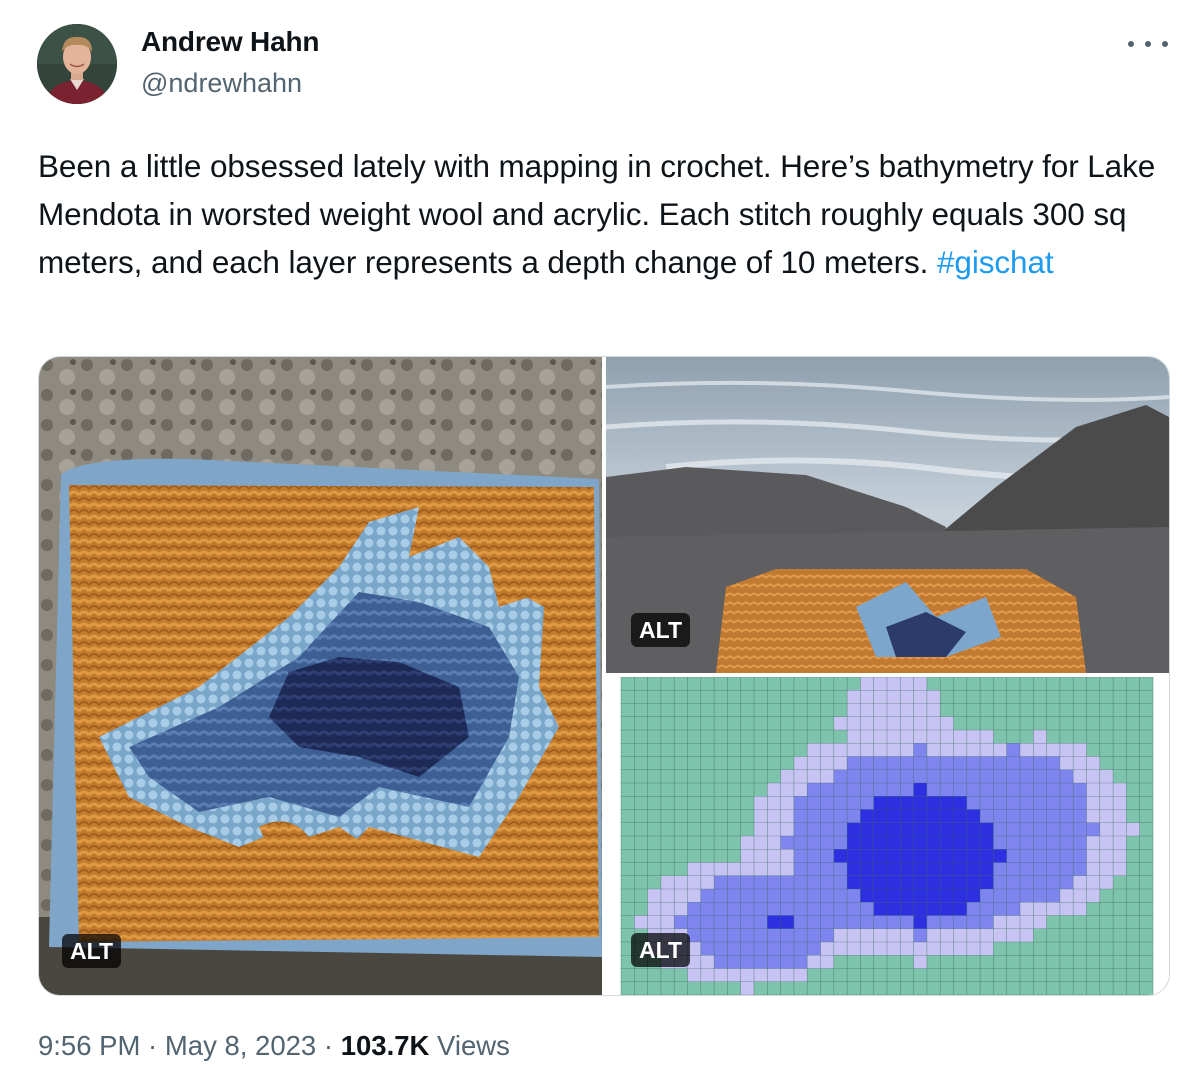 The width and height of the screenshot is (1200, 1090). I want to click on rocks-photo: ALT, so click(887, 515).